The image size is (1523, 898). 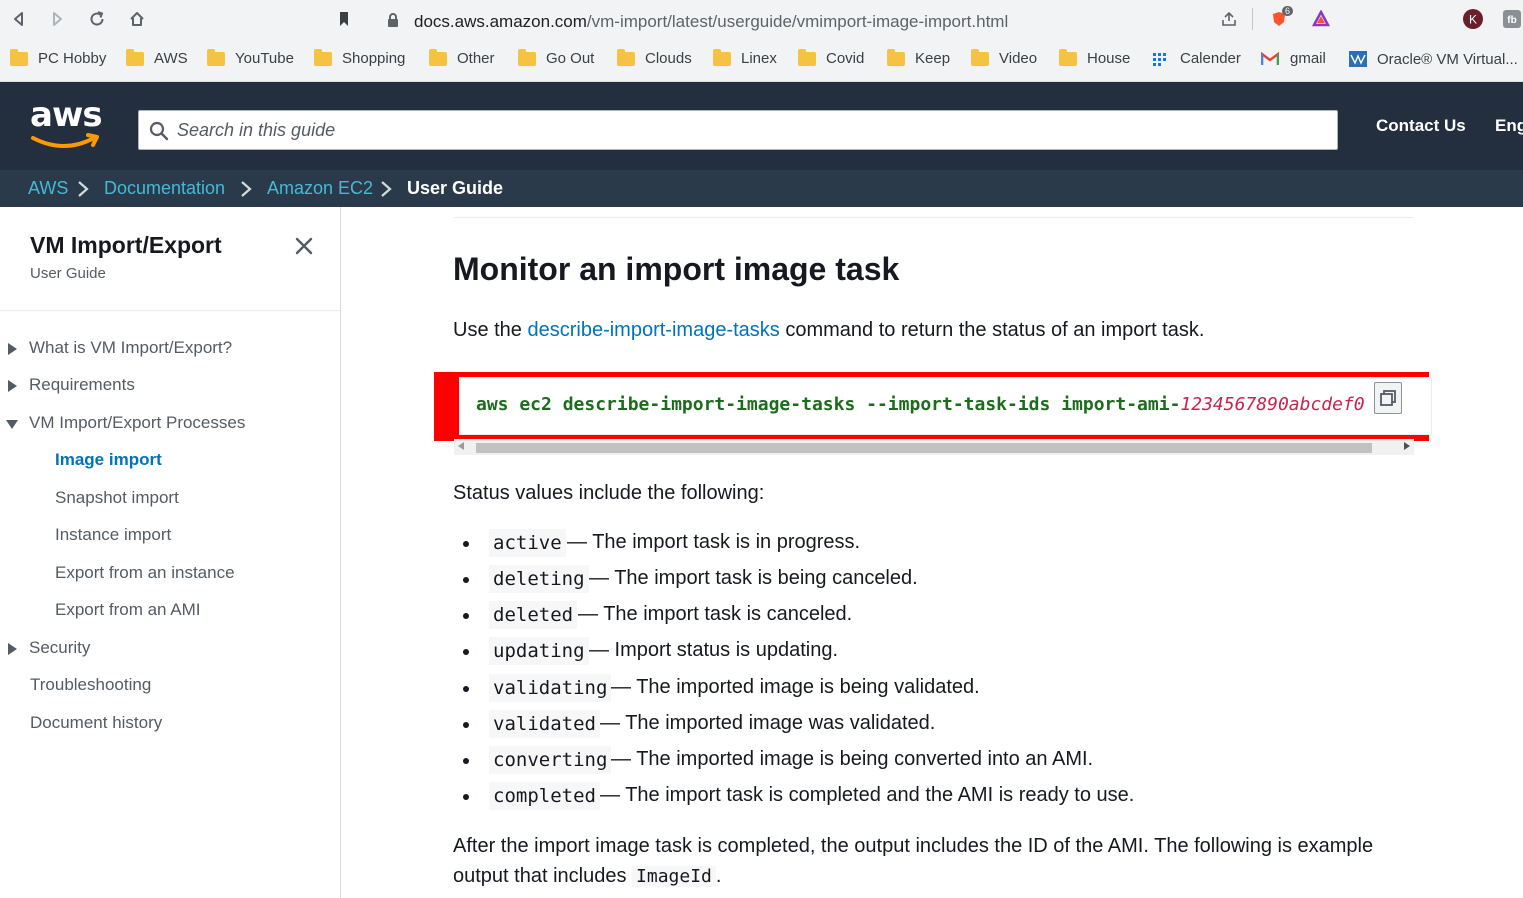 What do you see at coordinates (1388, 398) in the screenshot?
I see `copy-button` at bounding box center [1388, 398].